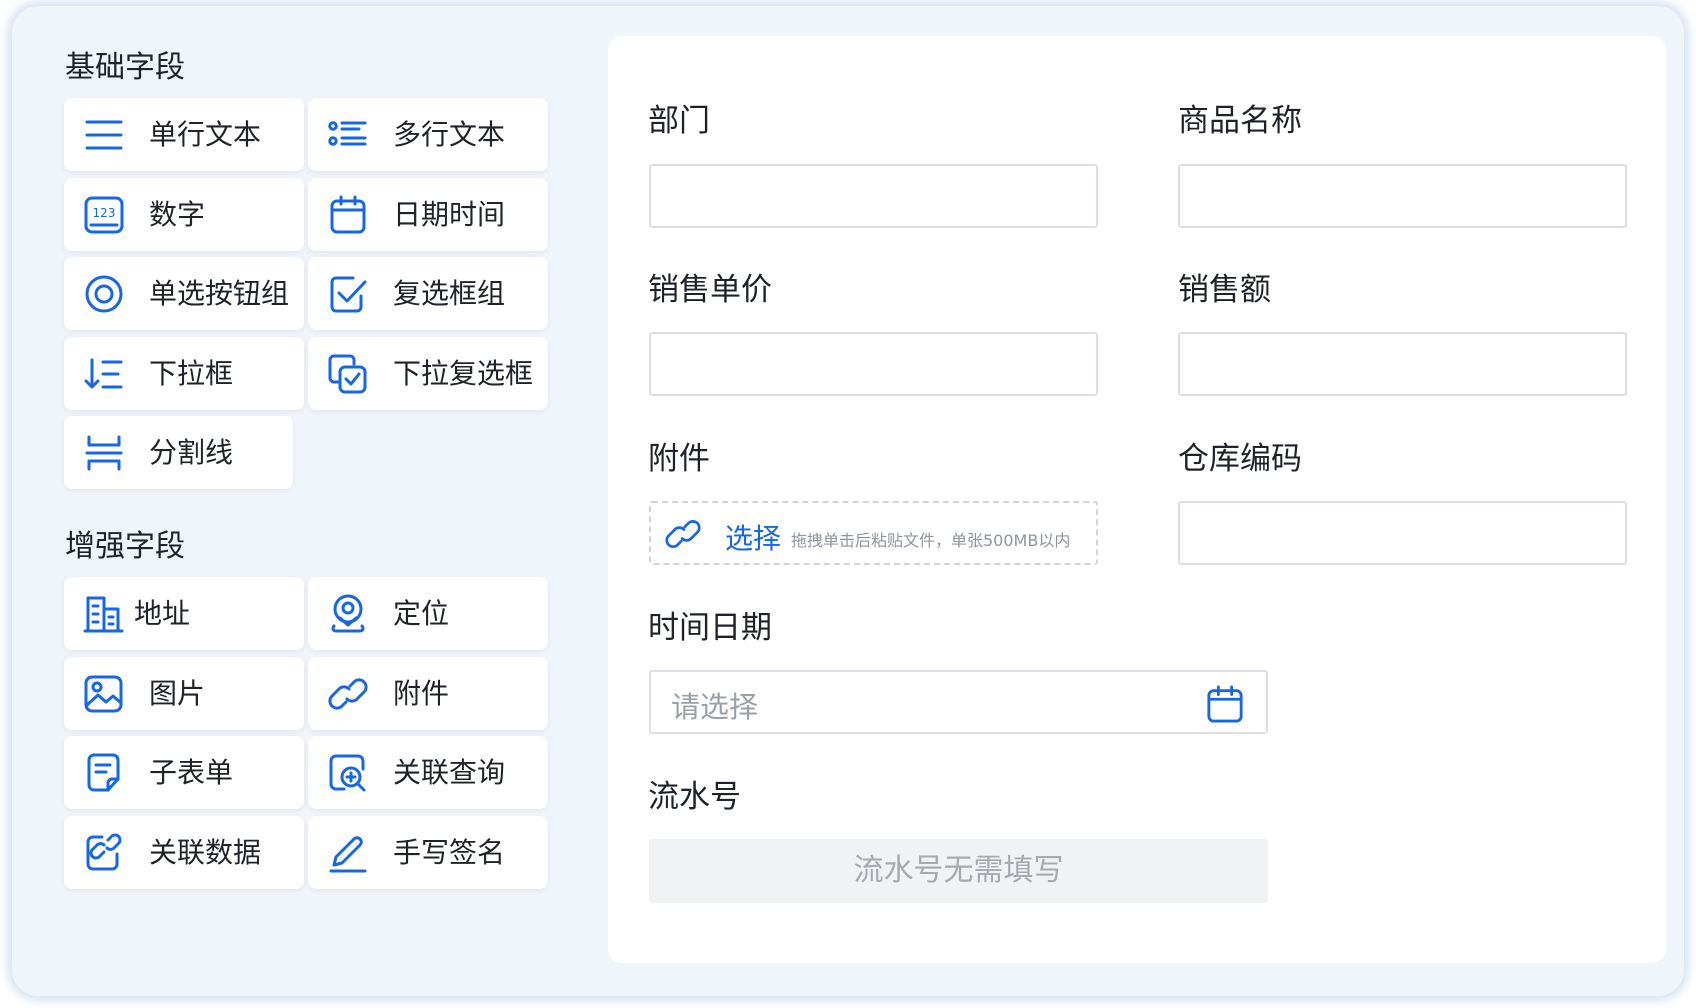 This screenshot has width=1696, height=1008. What do you see at coordinates (191, 373) in the screenshot?
I see `field-label: 下拉框` at bounding box center [191, 373].